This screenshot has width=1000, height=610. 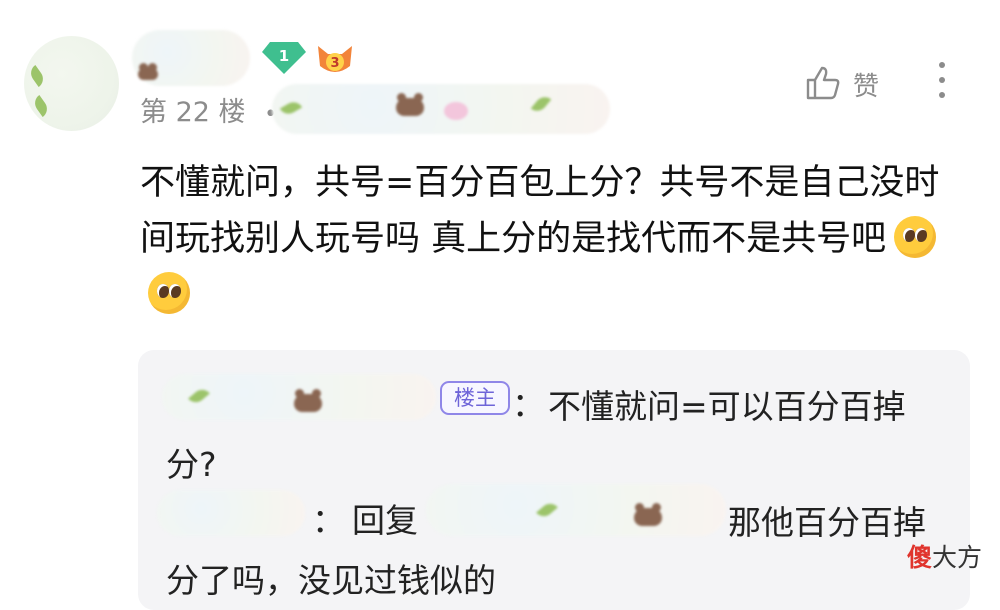 What do you see at coordinates (71, 83) in the screenshot?
I see `avatar` at bounding box center [71, 83].